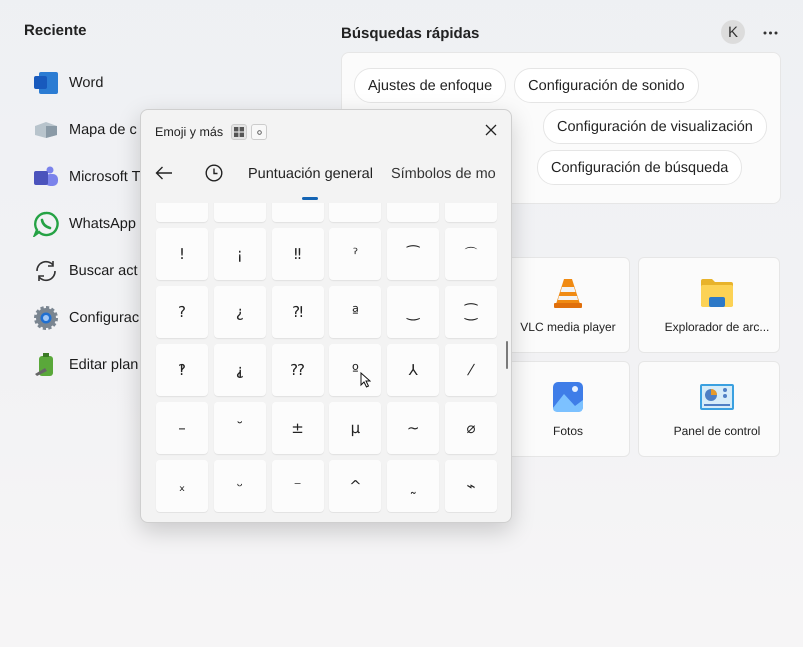 The height and width of the screenshot is (647, 803). I want to click on symbol-key: ⌁, so click(470, 486).